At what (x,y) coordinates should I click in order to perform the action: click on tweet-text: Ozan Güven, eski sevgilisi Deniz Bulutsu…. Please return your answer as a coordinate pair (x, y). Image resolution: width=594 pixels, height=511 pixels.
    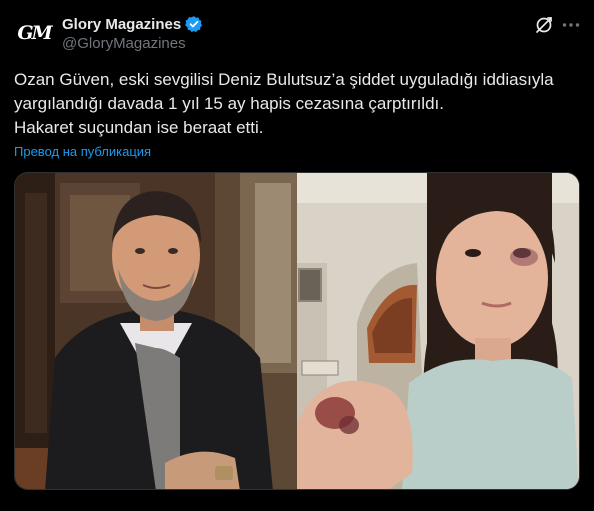
    Looking at the image, I should click on (297, 104).